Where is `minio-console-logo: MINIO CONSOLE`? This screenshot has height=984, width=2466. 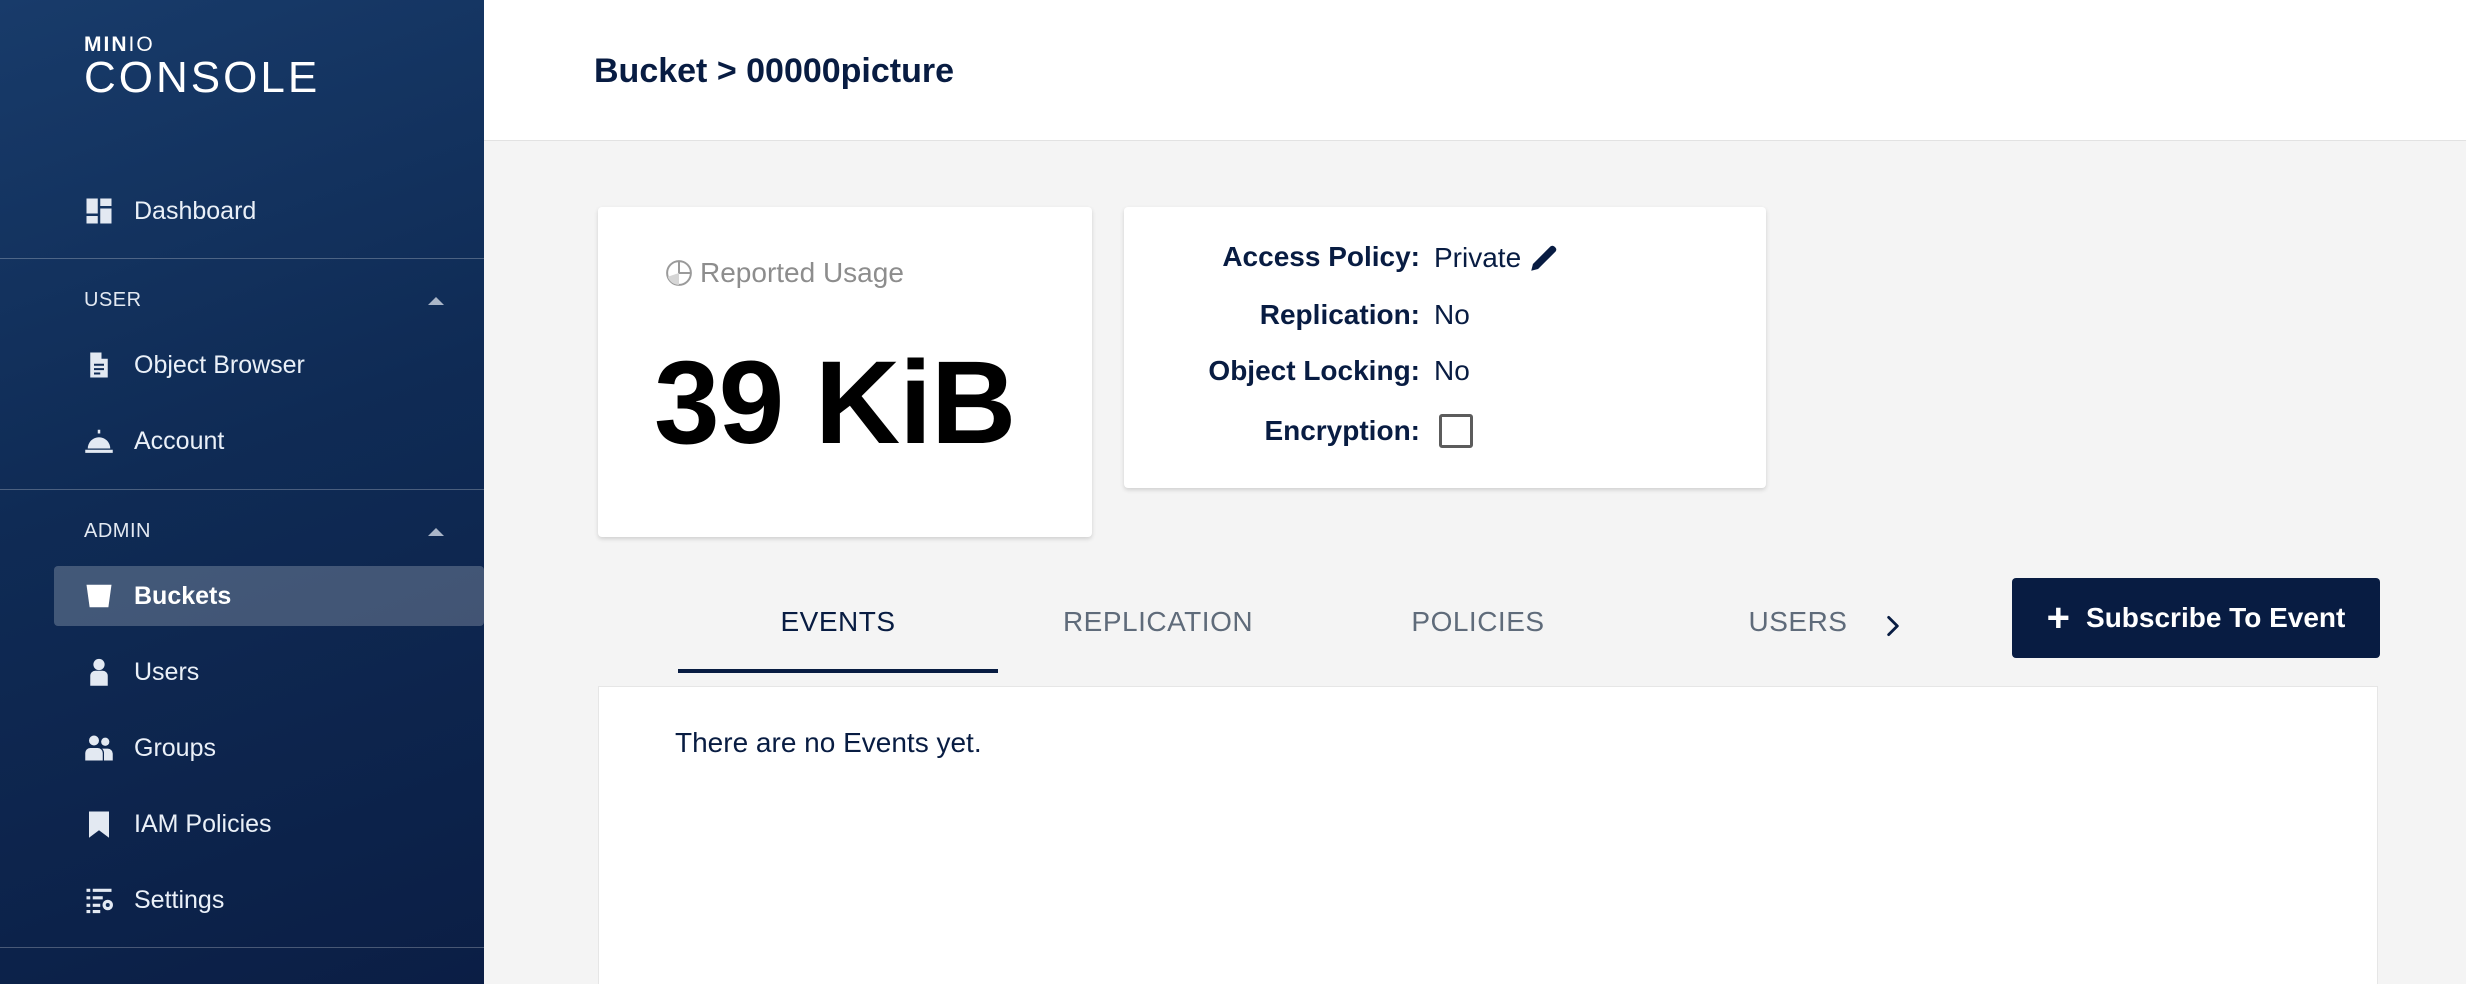
minio-console-logo: MINIO CONSOLE is located at coordinates (202, 67).